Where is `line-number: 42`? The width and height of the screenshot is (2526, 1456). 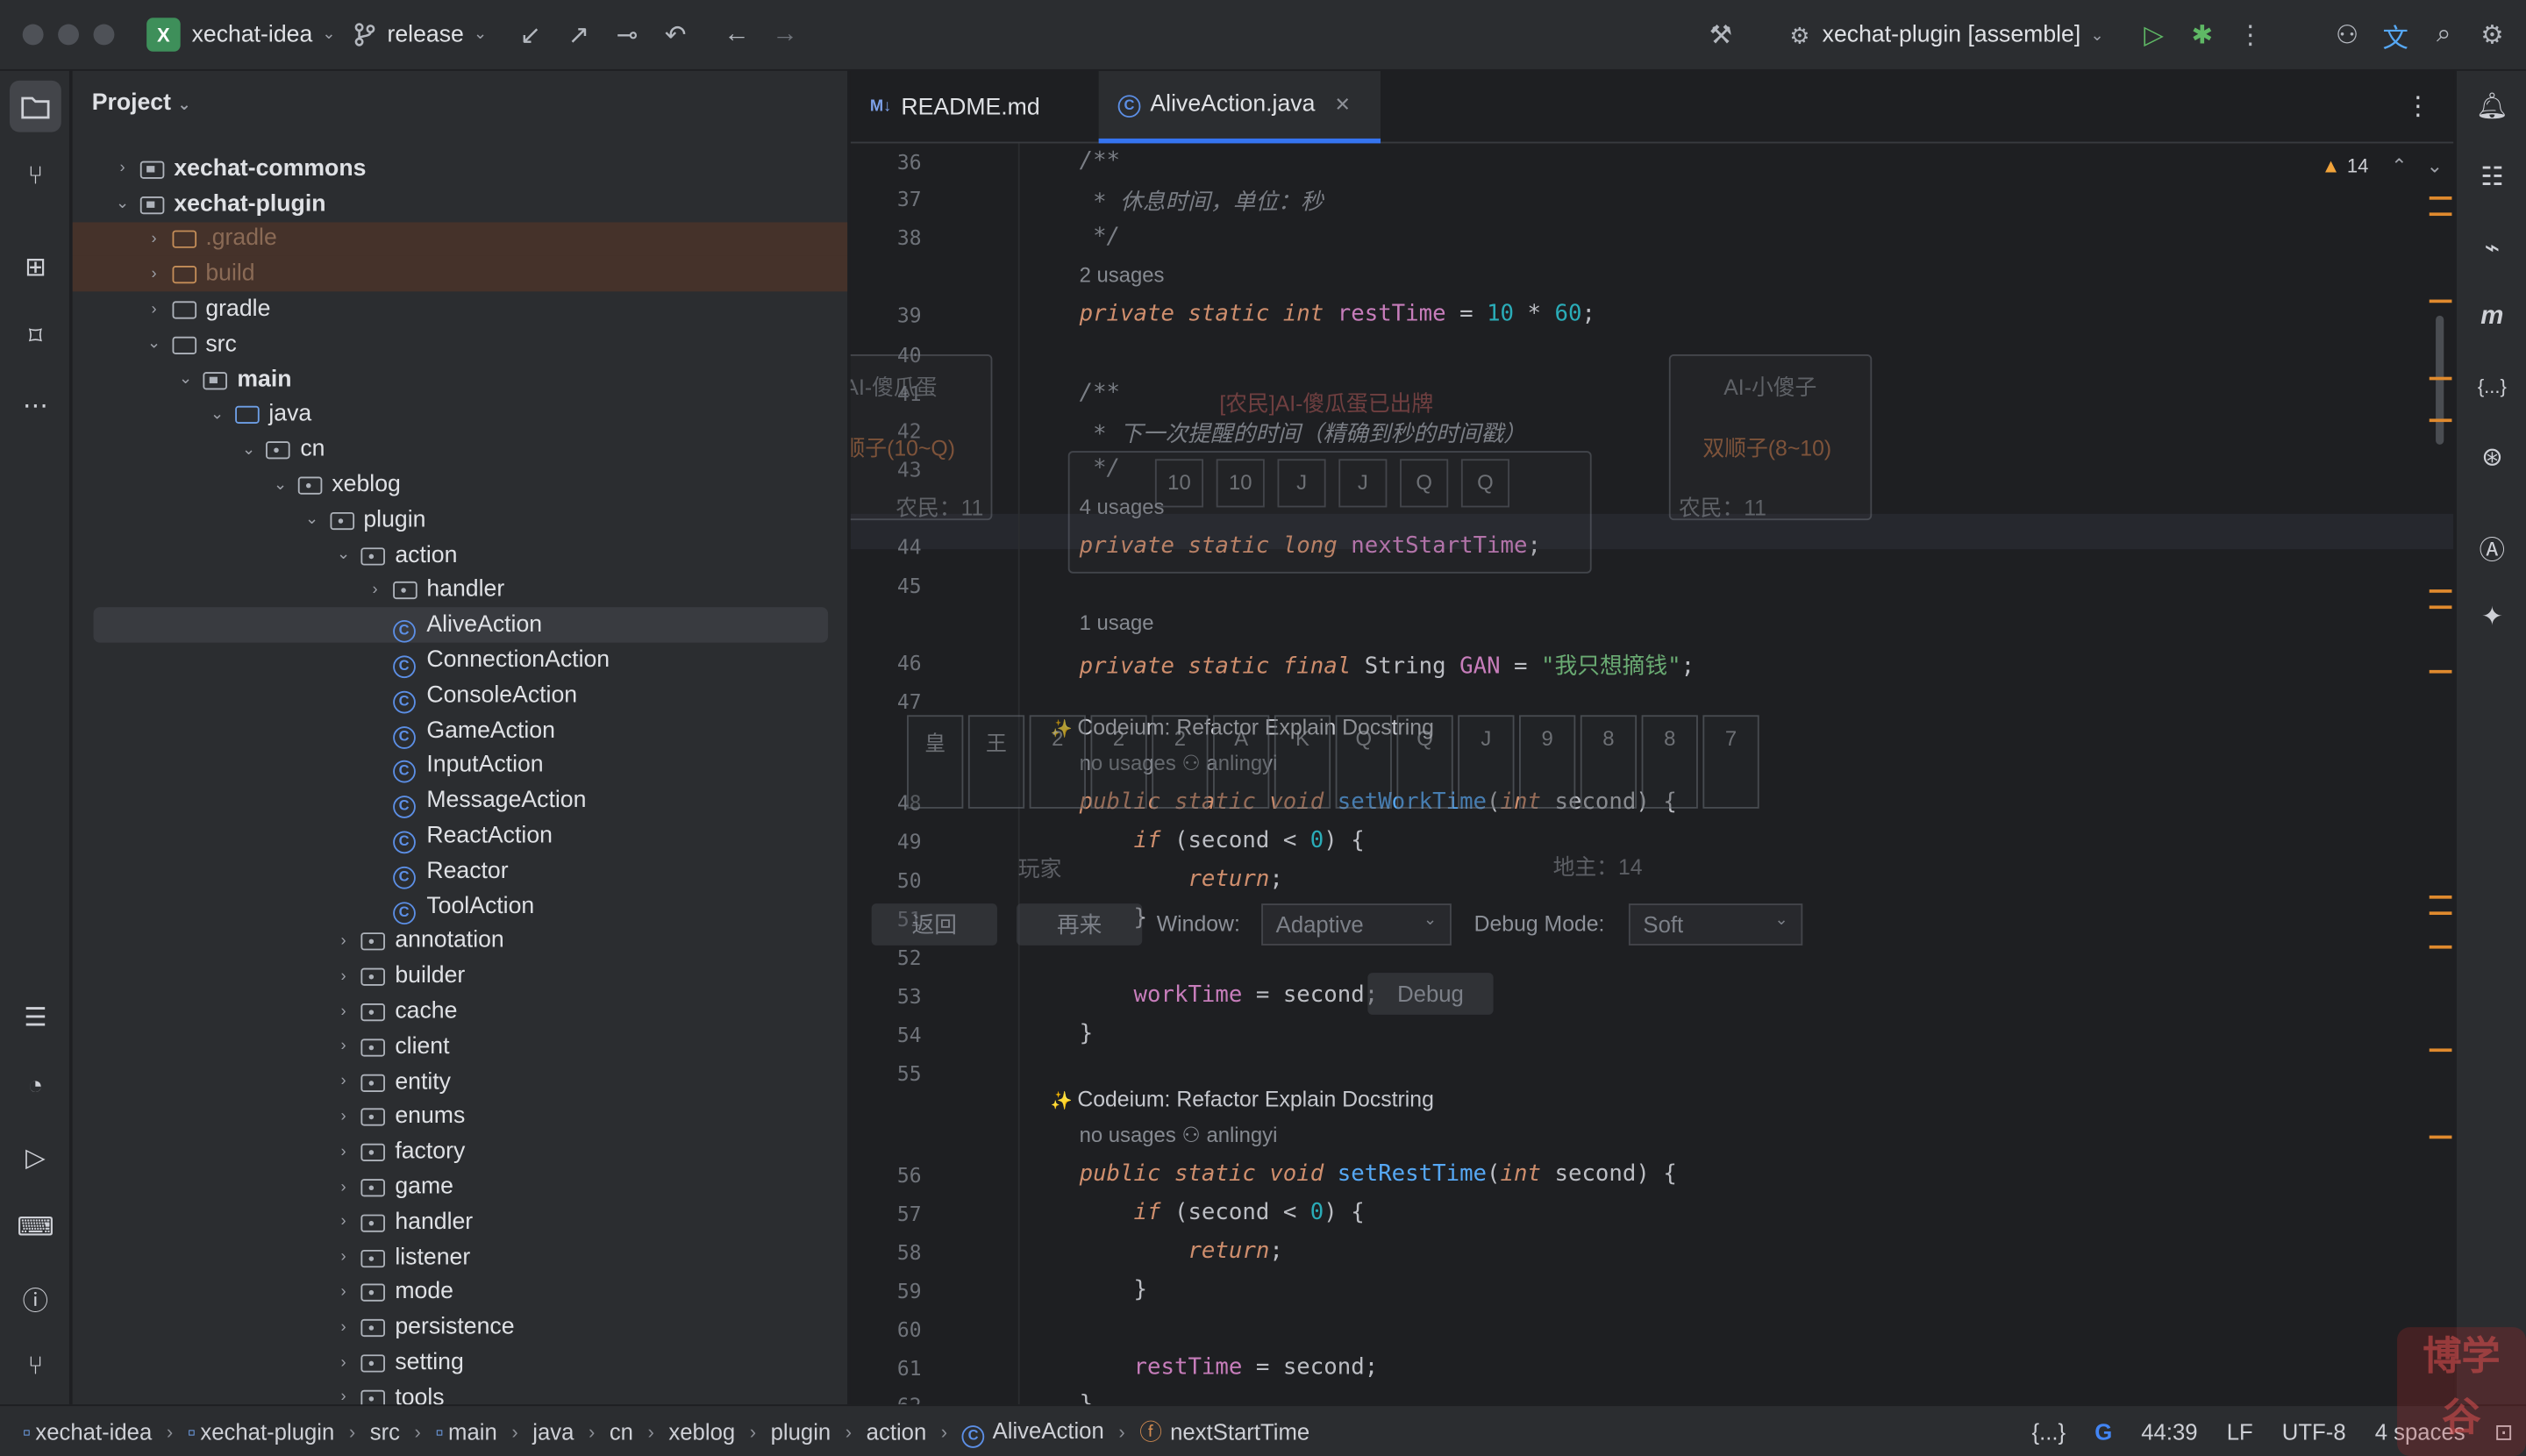 line-number: 42 is located at coordinates (897, 430).